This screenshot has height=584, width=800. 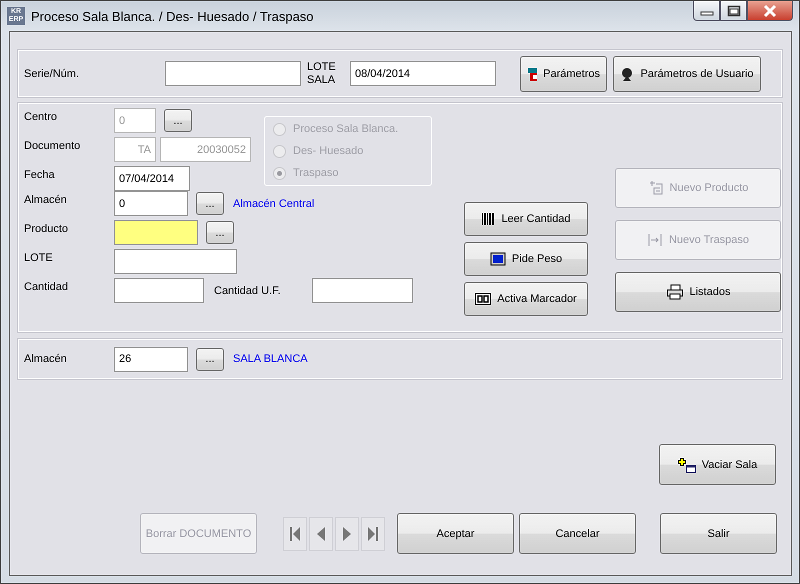 I want to click on toolbar-button: Parámetros, so click(x=563, y=74).